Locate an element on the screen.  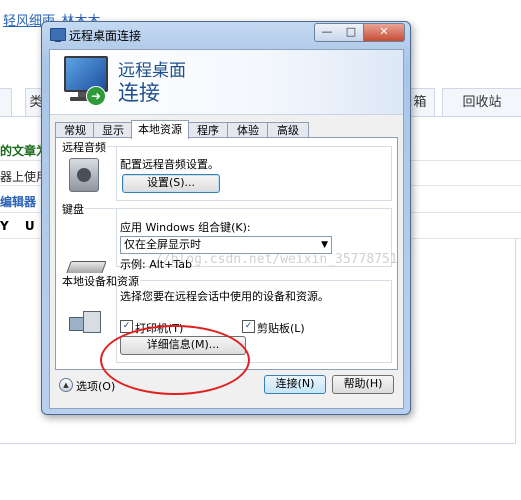
minimize-button: — is located at coordinates (327, 32).